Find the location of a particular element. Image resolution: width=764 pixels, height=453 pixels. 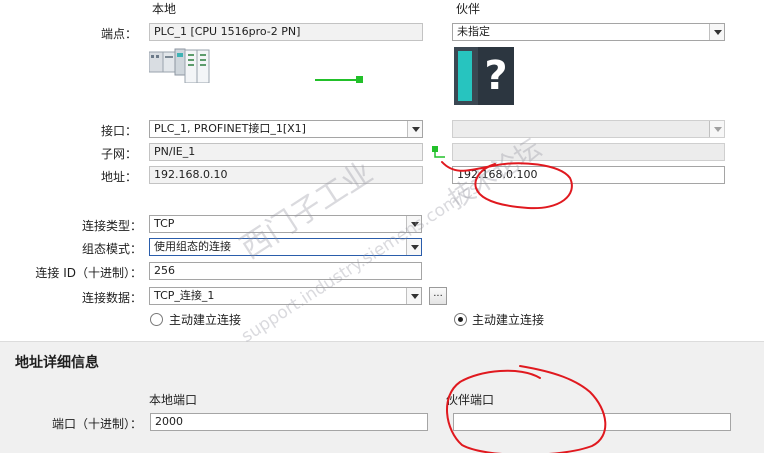

config-mode-select: 使用组态的连接 is located at coordinates (285, 247).